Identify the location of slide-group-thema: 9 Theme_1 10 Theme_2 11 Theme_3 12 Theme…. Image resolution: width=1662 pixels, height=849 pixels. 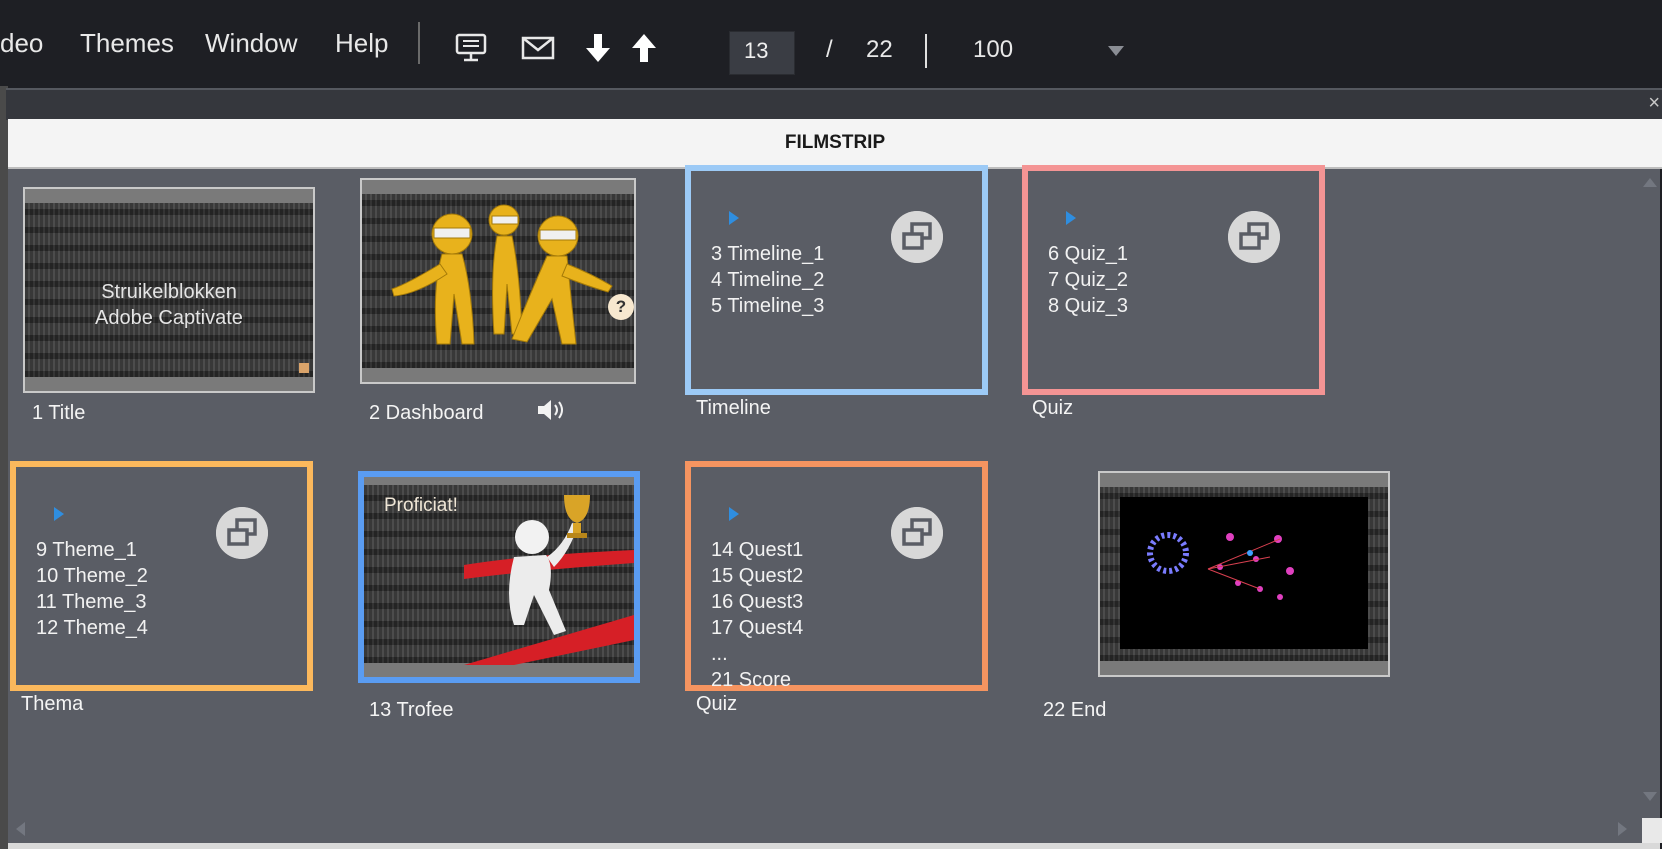
(161, 576).